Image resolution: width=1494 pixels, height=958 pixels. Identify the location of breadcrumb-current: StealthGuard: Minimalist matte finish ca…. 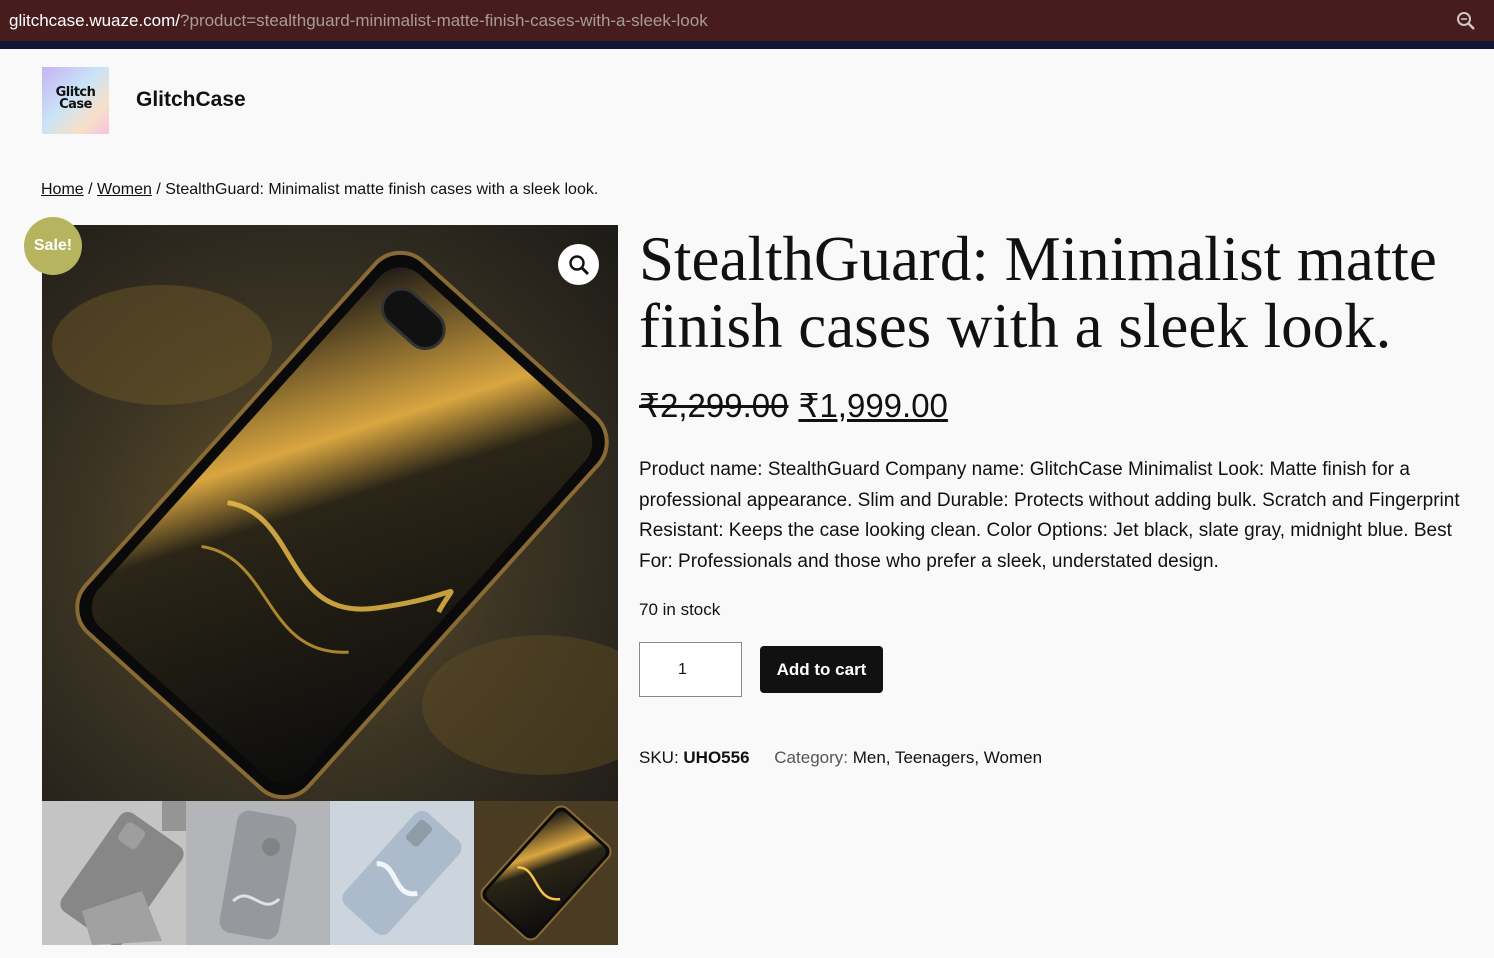
(382, 189).